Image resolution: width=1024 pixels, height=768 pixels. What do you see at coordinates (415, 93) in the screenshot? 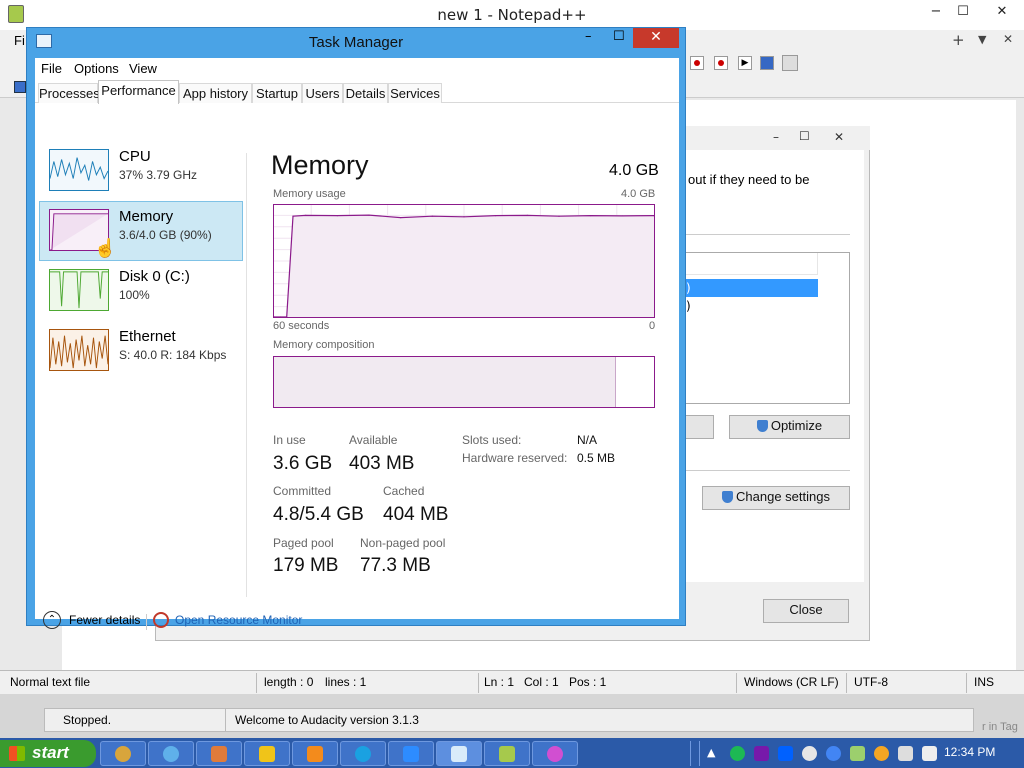
I see `tab-services: Services` at bounding box center [415, 93].